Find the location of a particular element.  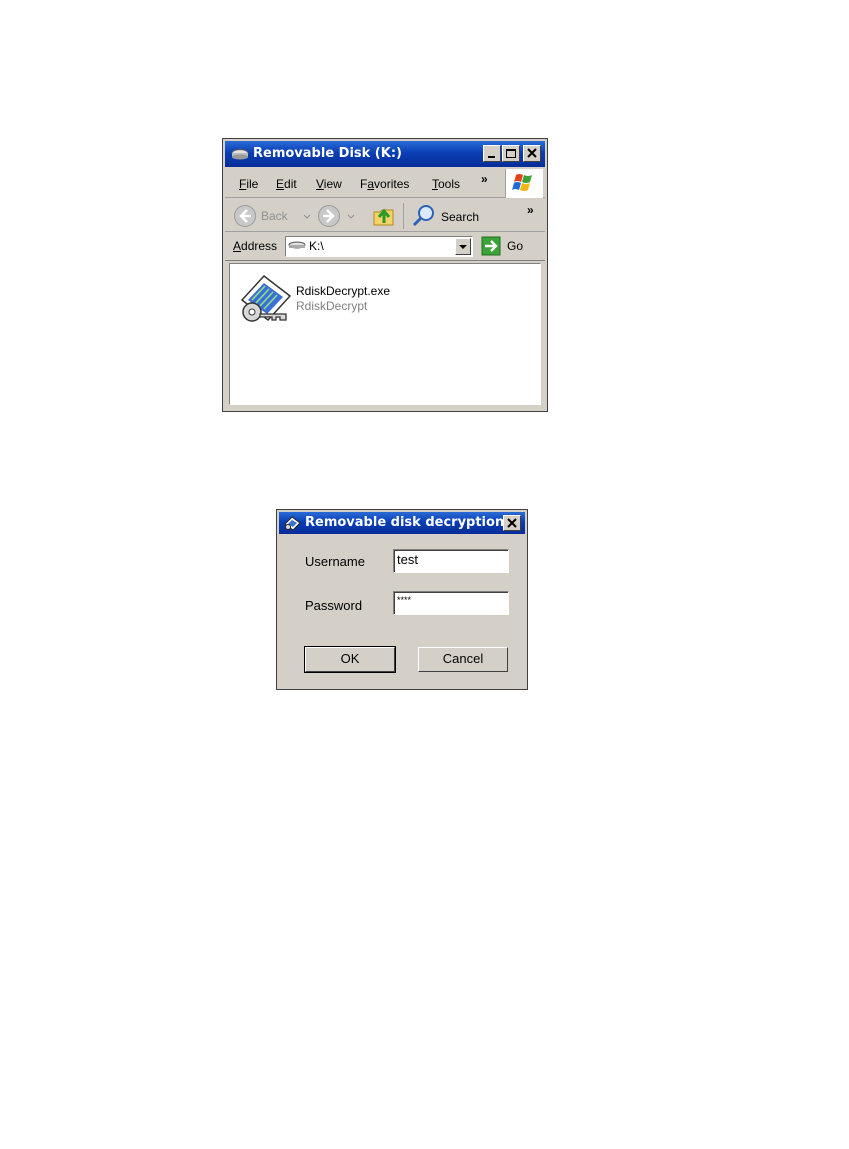

explorer-title: Removable Disk (K:) is located at coordinates (327, 153).